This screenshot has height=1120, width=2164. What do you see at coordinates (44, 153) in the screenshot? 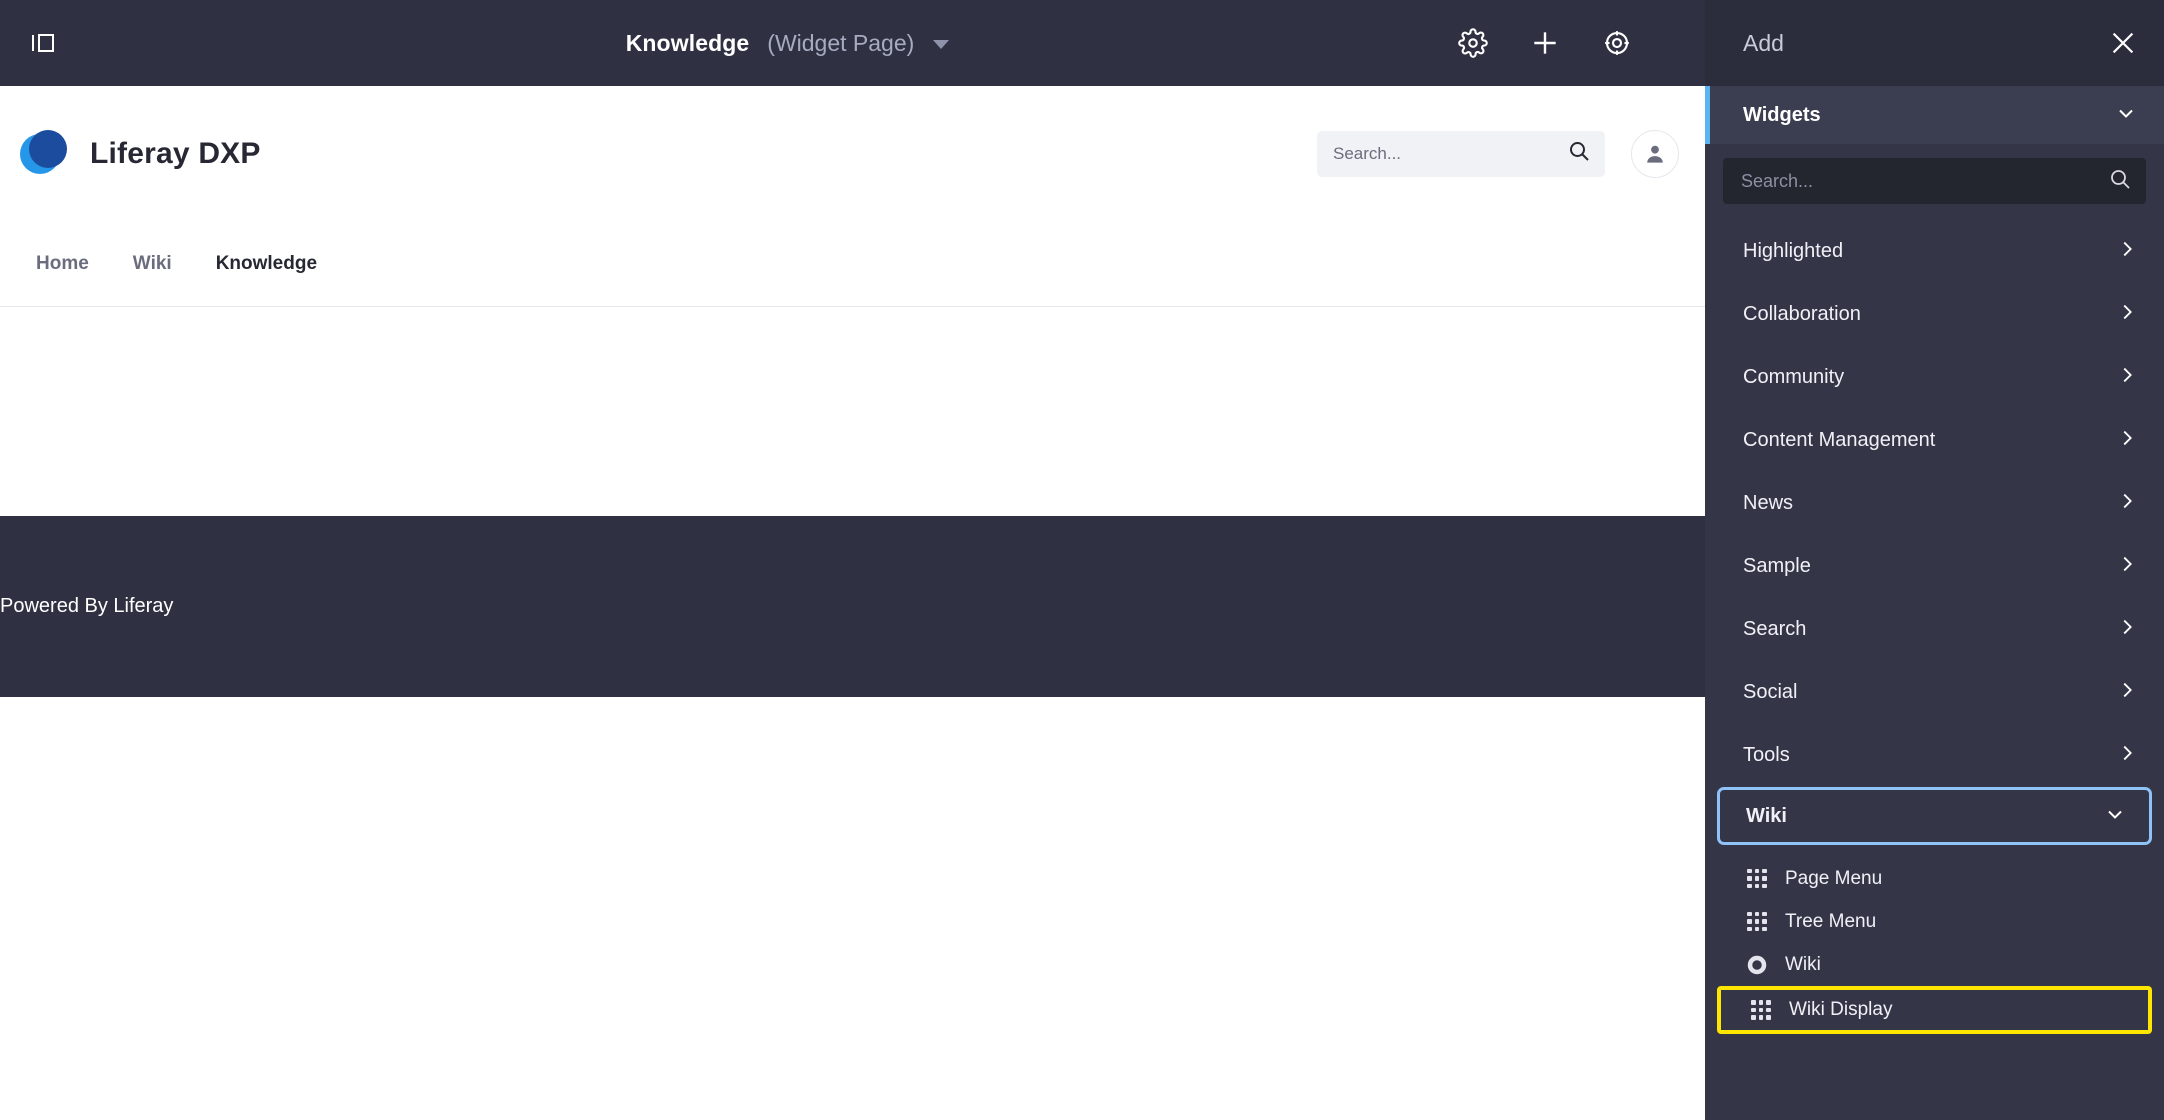
I see `liferay-logo-icon` at bounding box center [44, 153].